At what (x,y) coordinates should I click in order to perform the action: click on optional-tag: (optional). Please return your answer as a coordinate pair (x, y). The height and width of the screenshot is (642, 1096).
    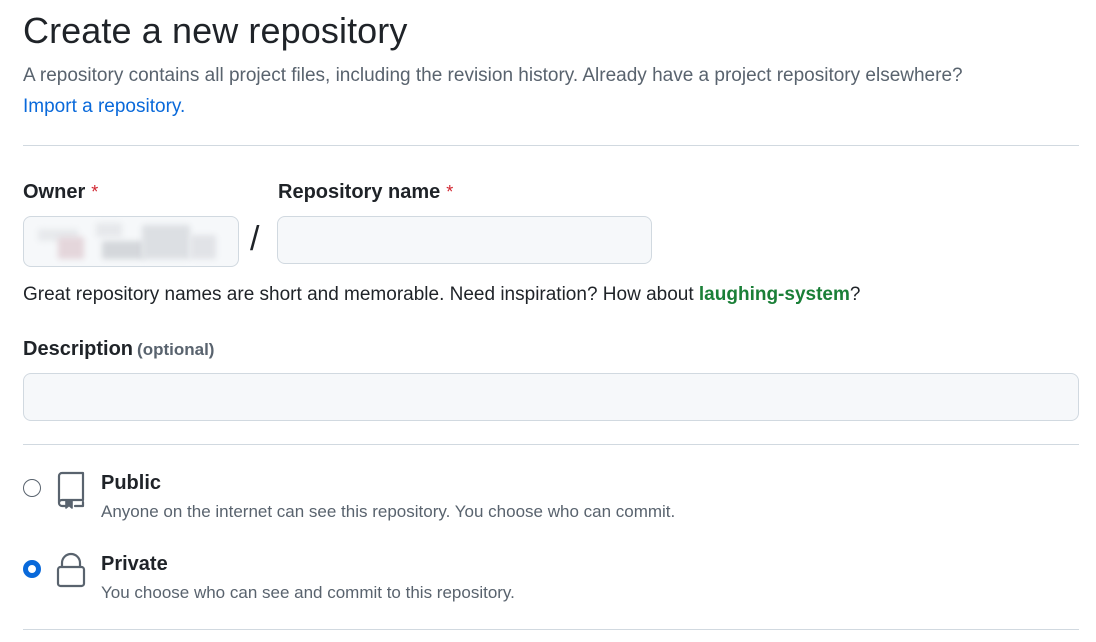
    Looking at the image, I should click on (176, 349).